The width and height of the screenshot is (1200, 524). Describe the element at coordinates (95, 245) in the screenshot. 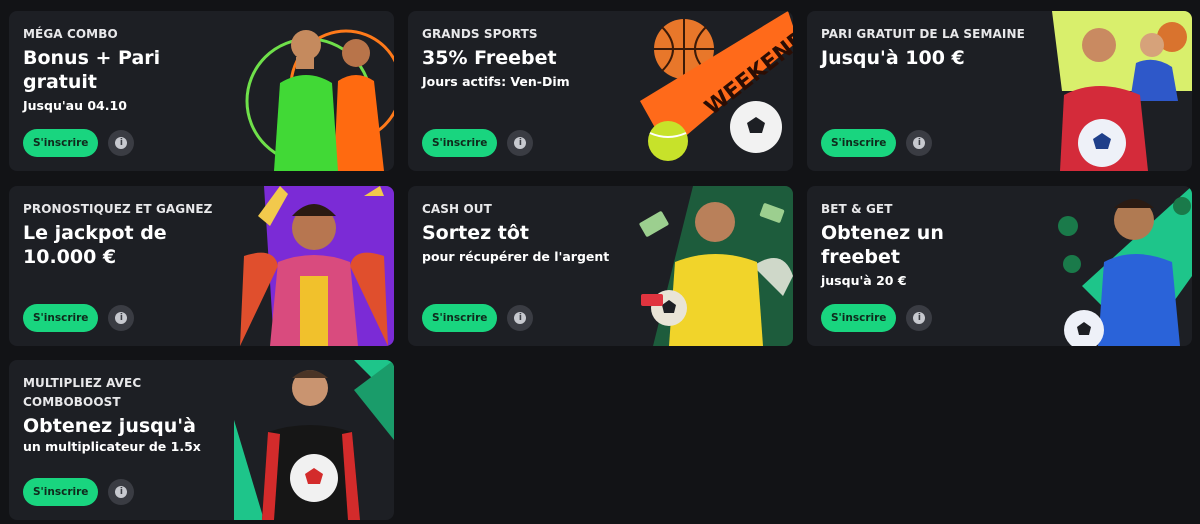

I see `promo-title: Le jackpot de 10.000 €` at that location.